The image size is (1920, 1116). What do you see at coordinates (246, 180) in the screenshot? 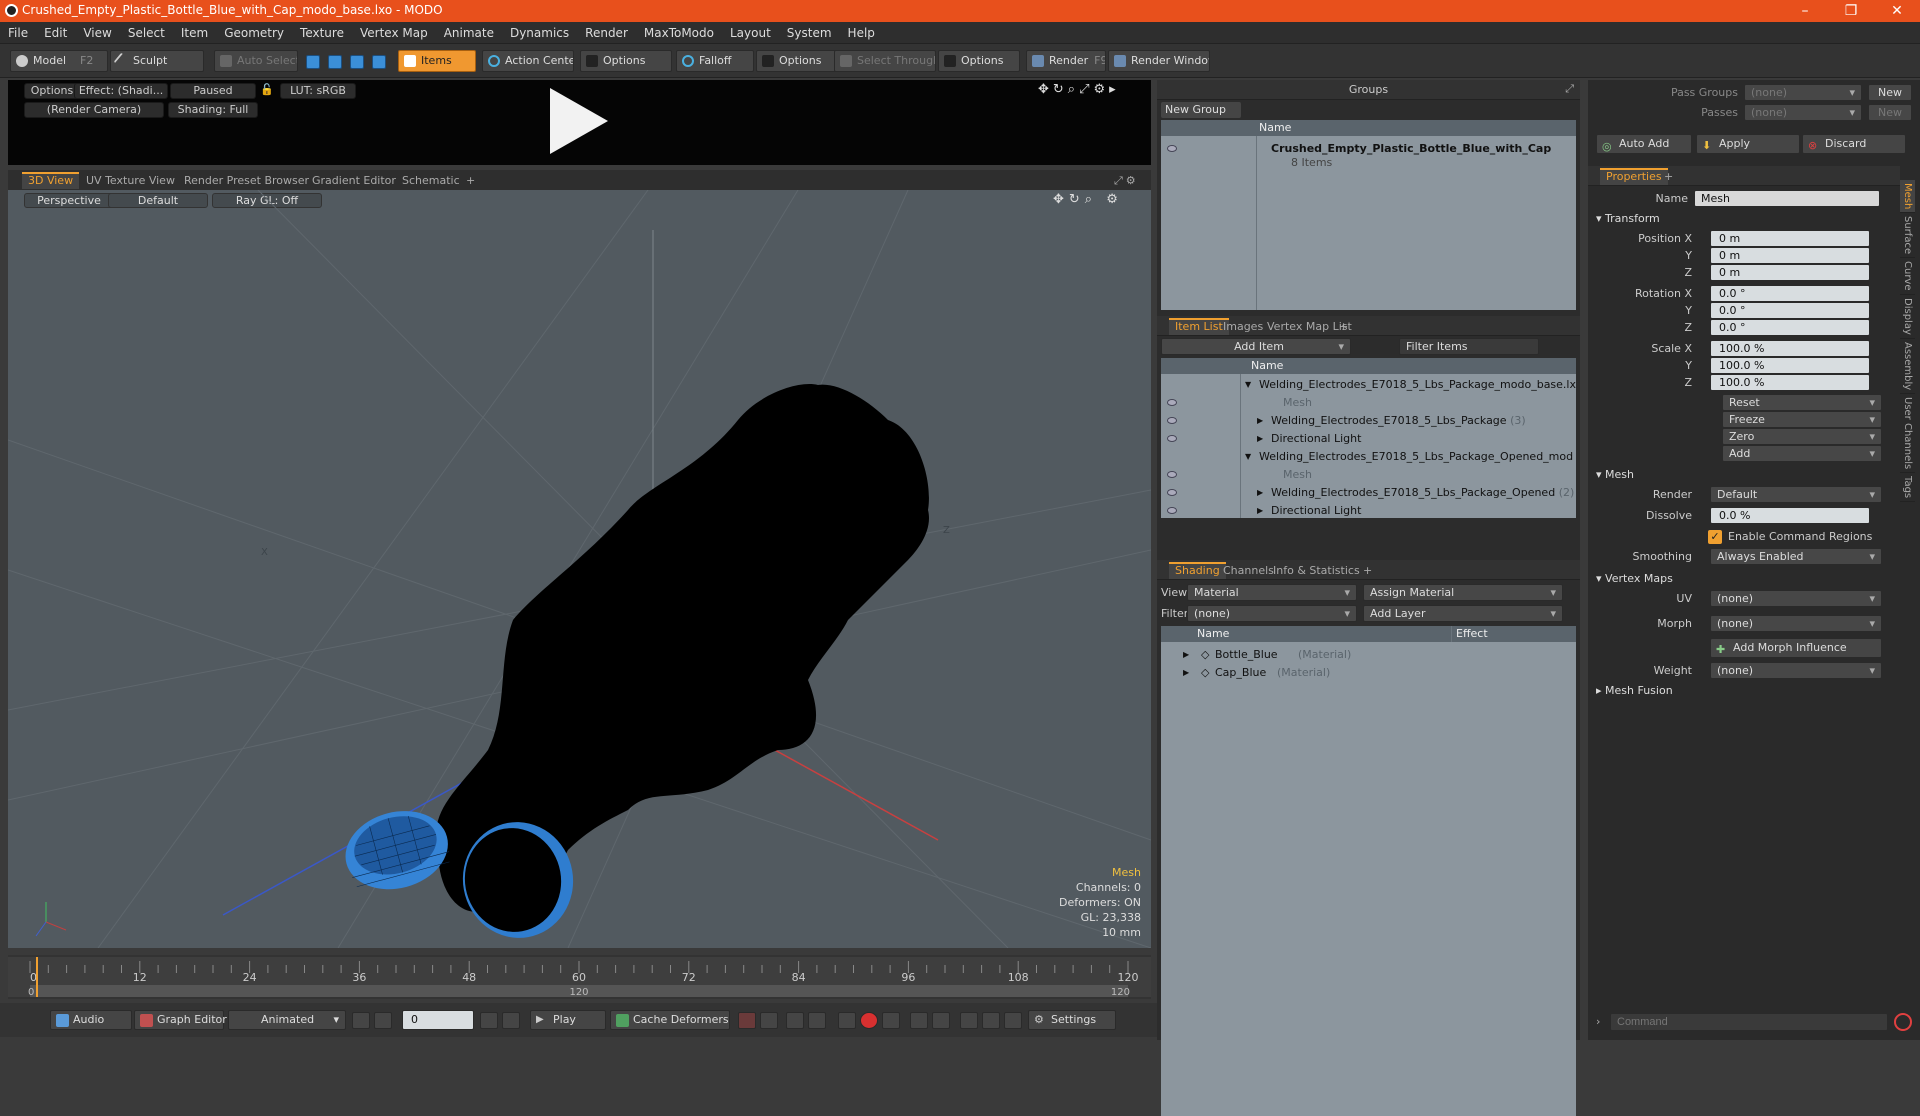
I see `tab-render-preset-browser: Render Preset Browser` at bounding box center [246, 180].